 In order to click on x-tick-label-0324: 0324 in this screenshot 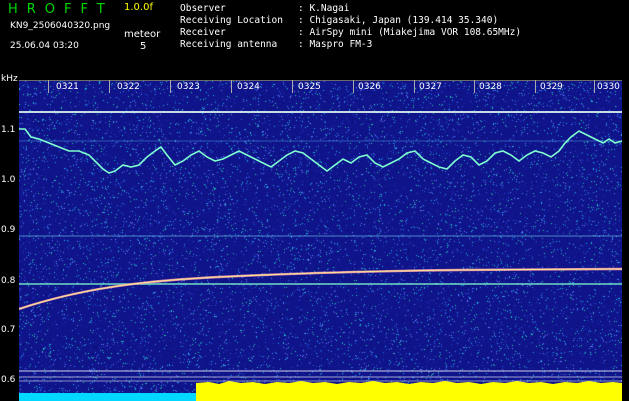, I will do `click(248, 87)`.